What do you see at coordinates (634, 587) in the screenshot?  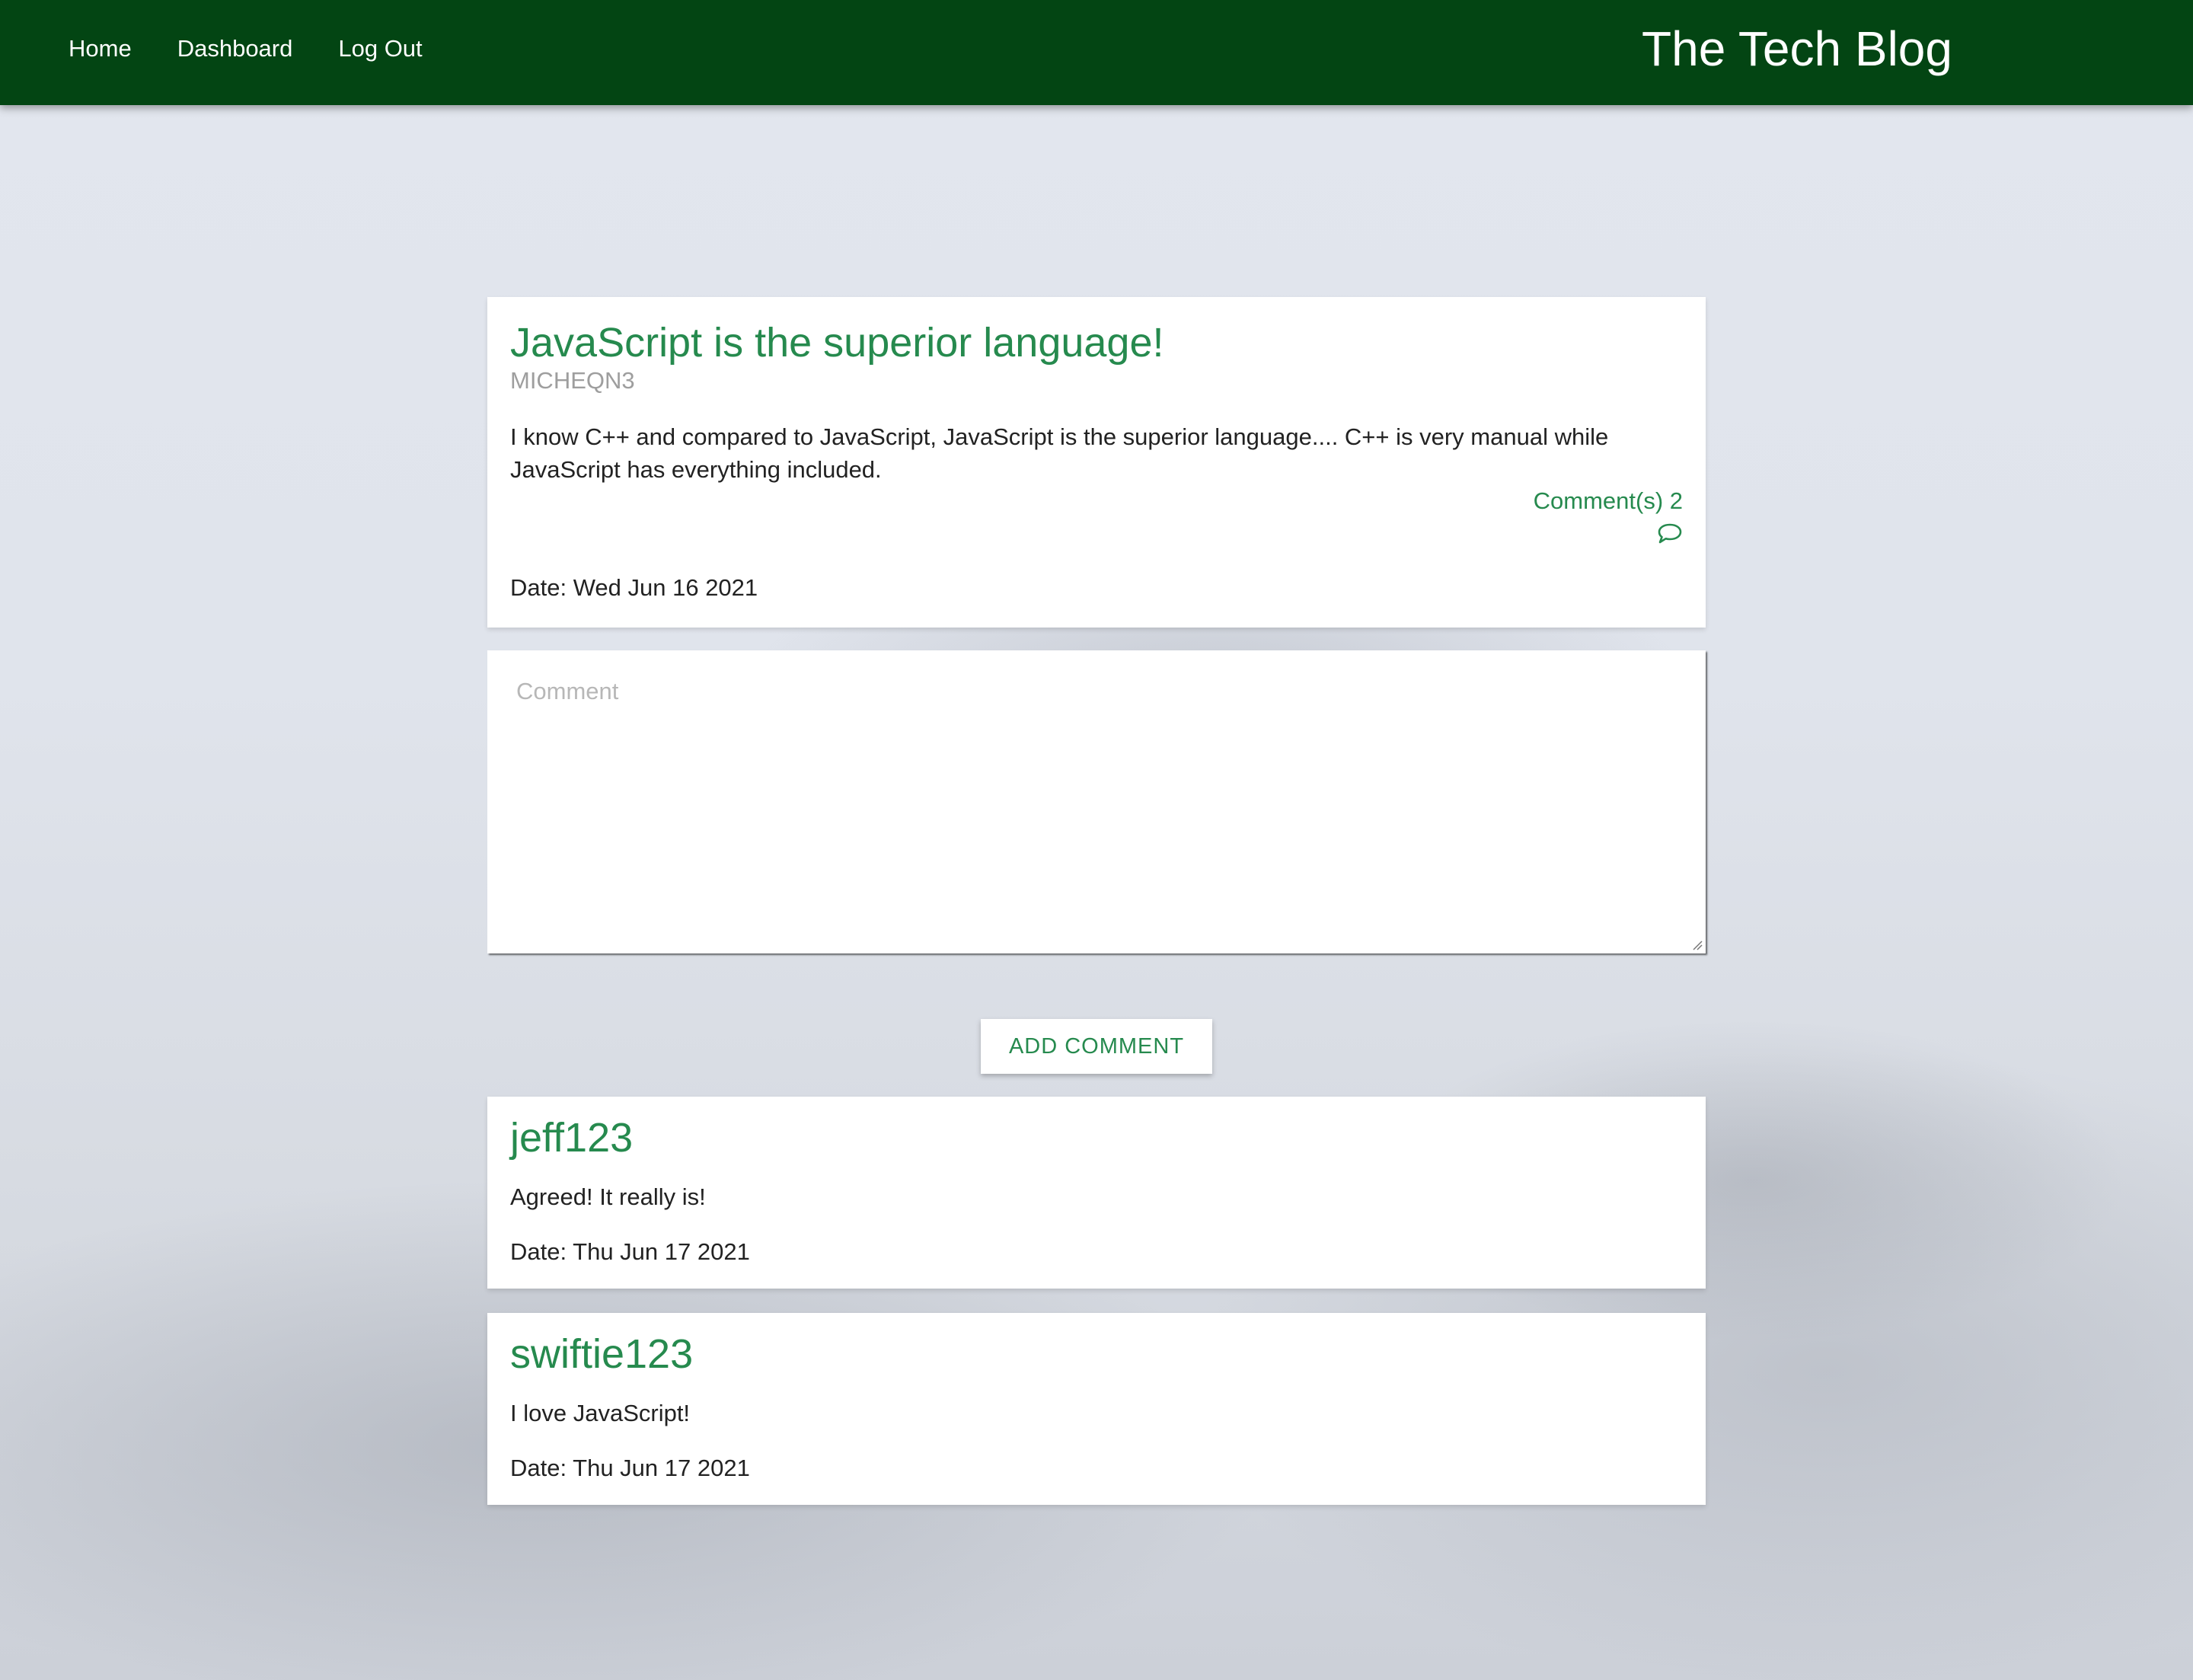 I see `post-date: Date: Wed Jun 16 2021` at bounding box center [634, 587].